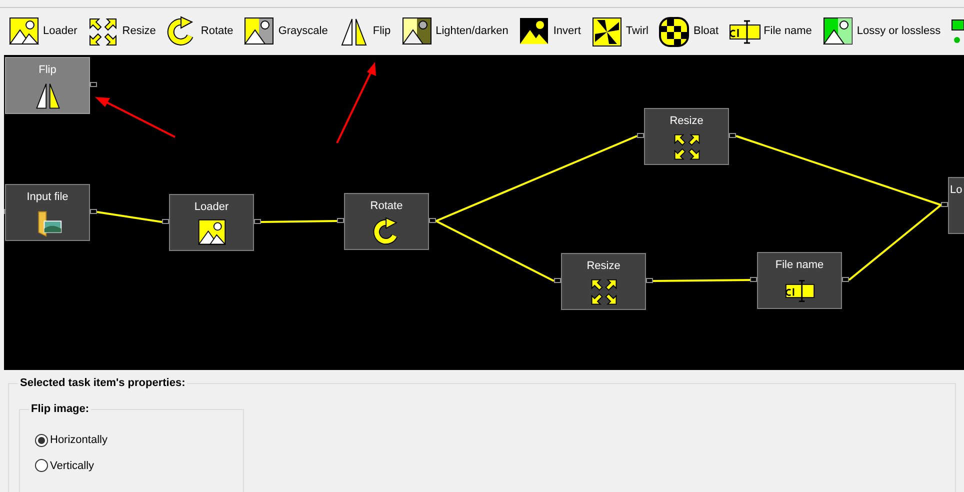  I want to click on toolbar-button: Lighten/darken, so click(456, 32).